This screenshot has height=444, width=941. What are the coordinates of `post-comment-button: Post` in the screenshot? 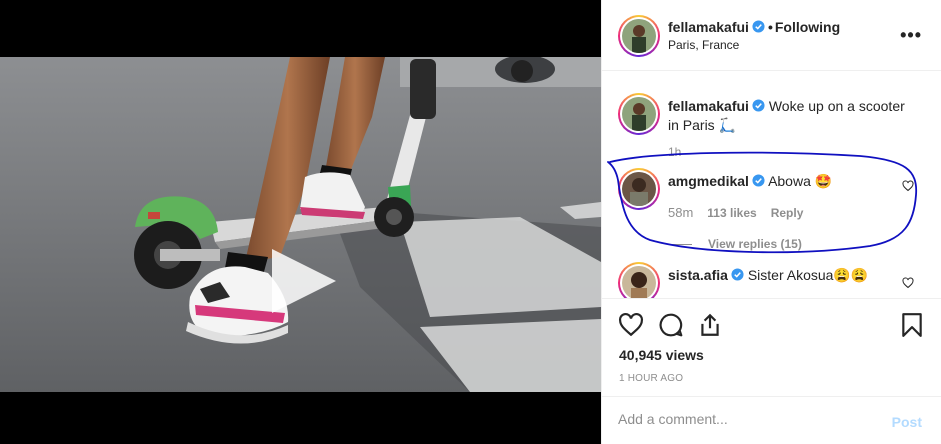 It's located at (907, 422).